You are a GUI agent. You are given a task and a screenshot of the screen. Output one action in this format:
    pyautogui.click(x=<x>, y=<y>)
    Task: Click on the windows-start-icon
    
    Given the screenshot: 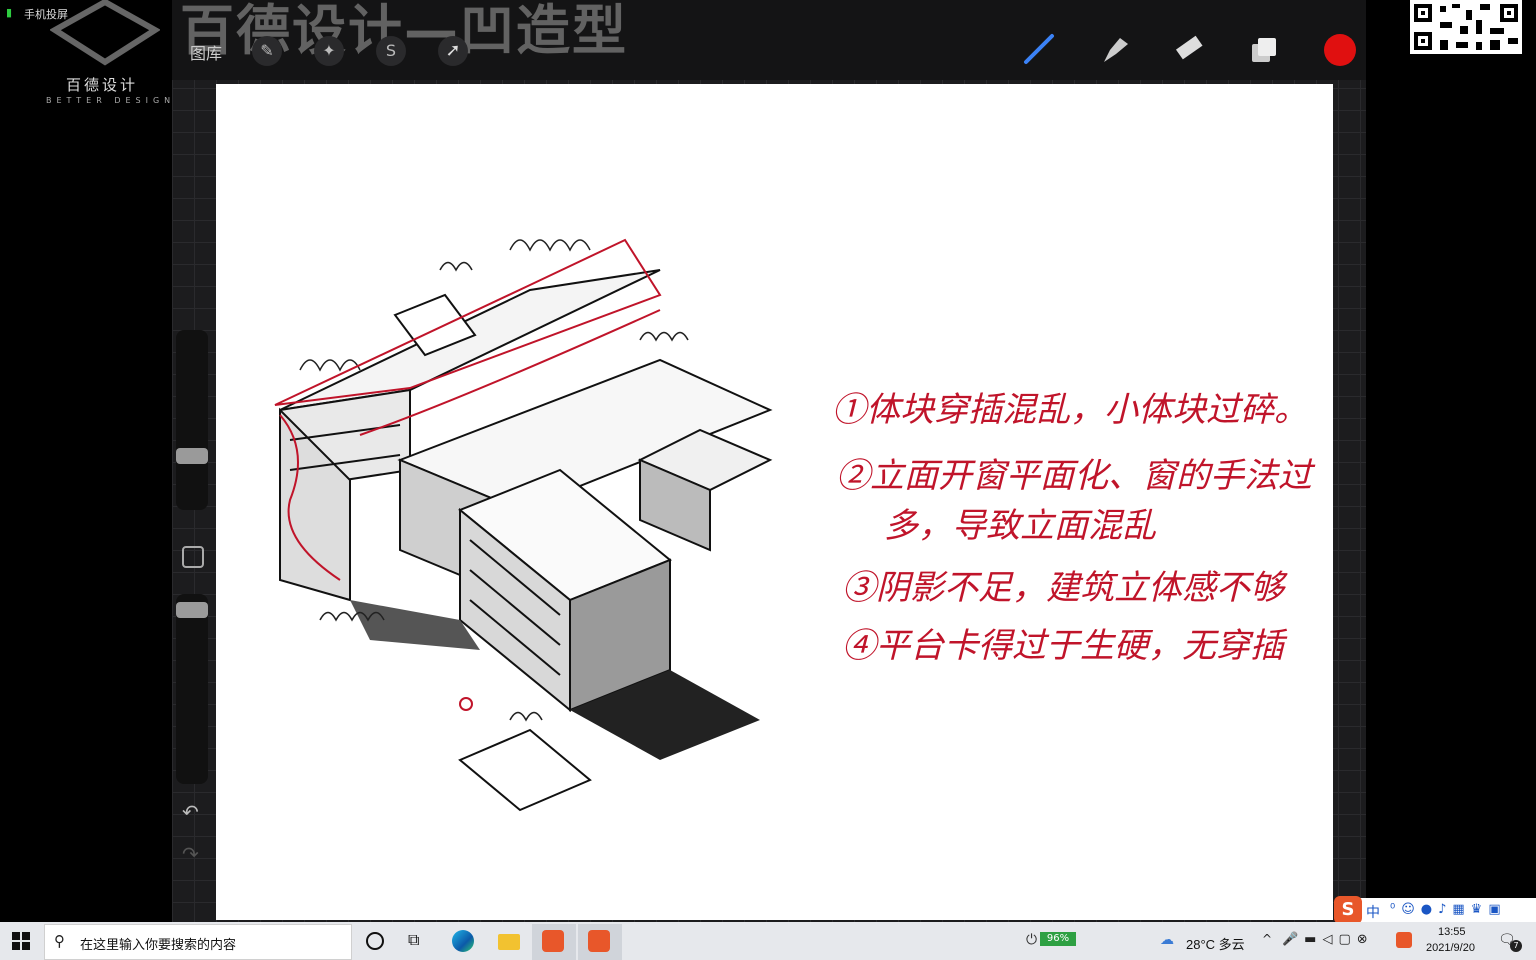 What is the action you would take?
    pyautogui.click(x=21, y=941)
    